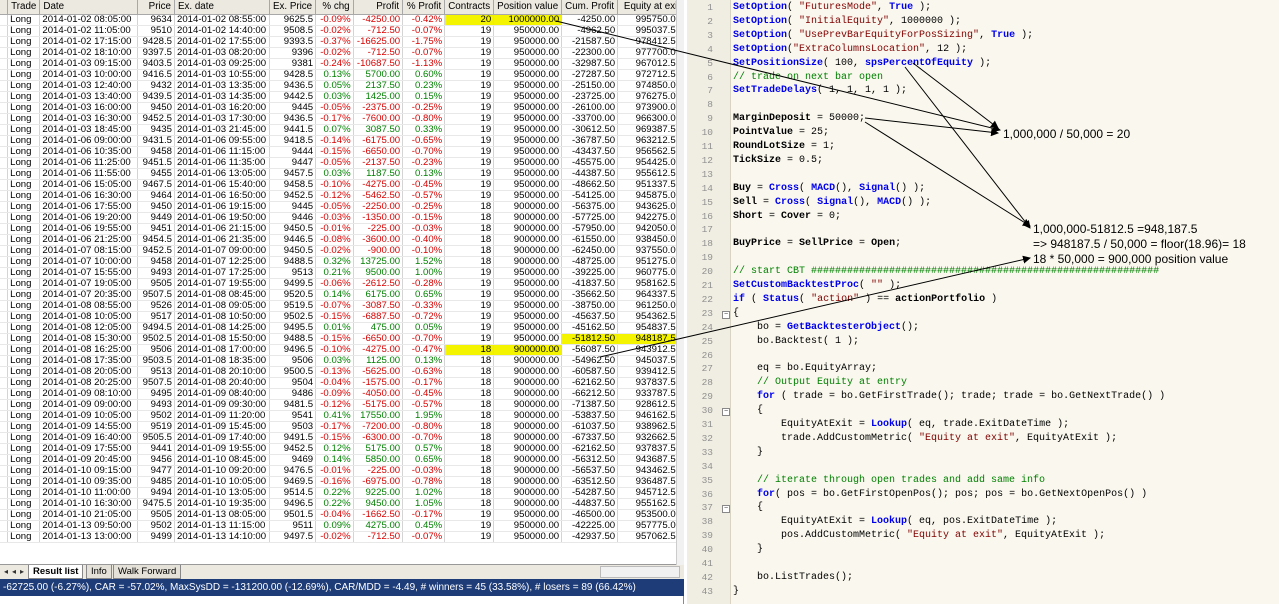  I want to click on tab-result-list: Result list, so click(56, 572).